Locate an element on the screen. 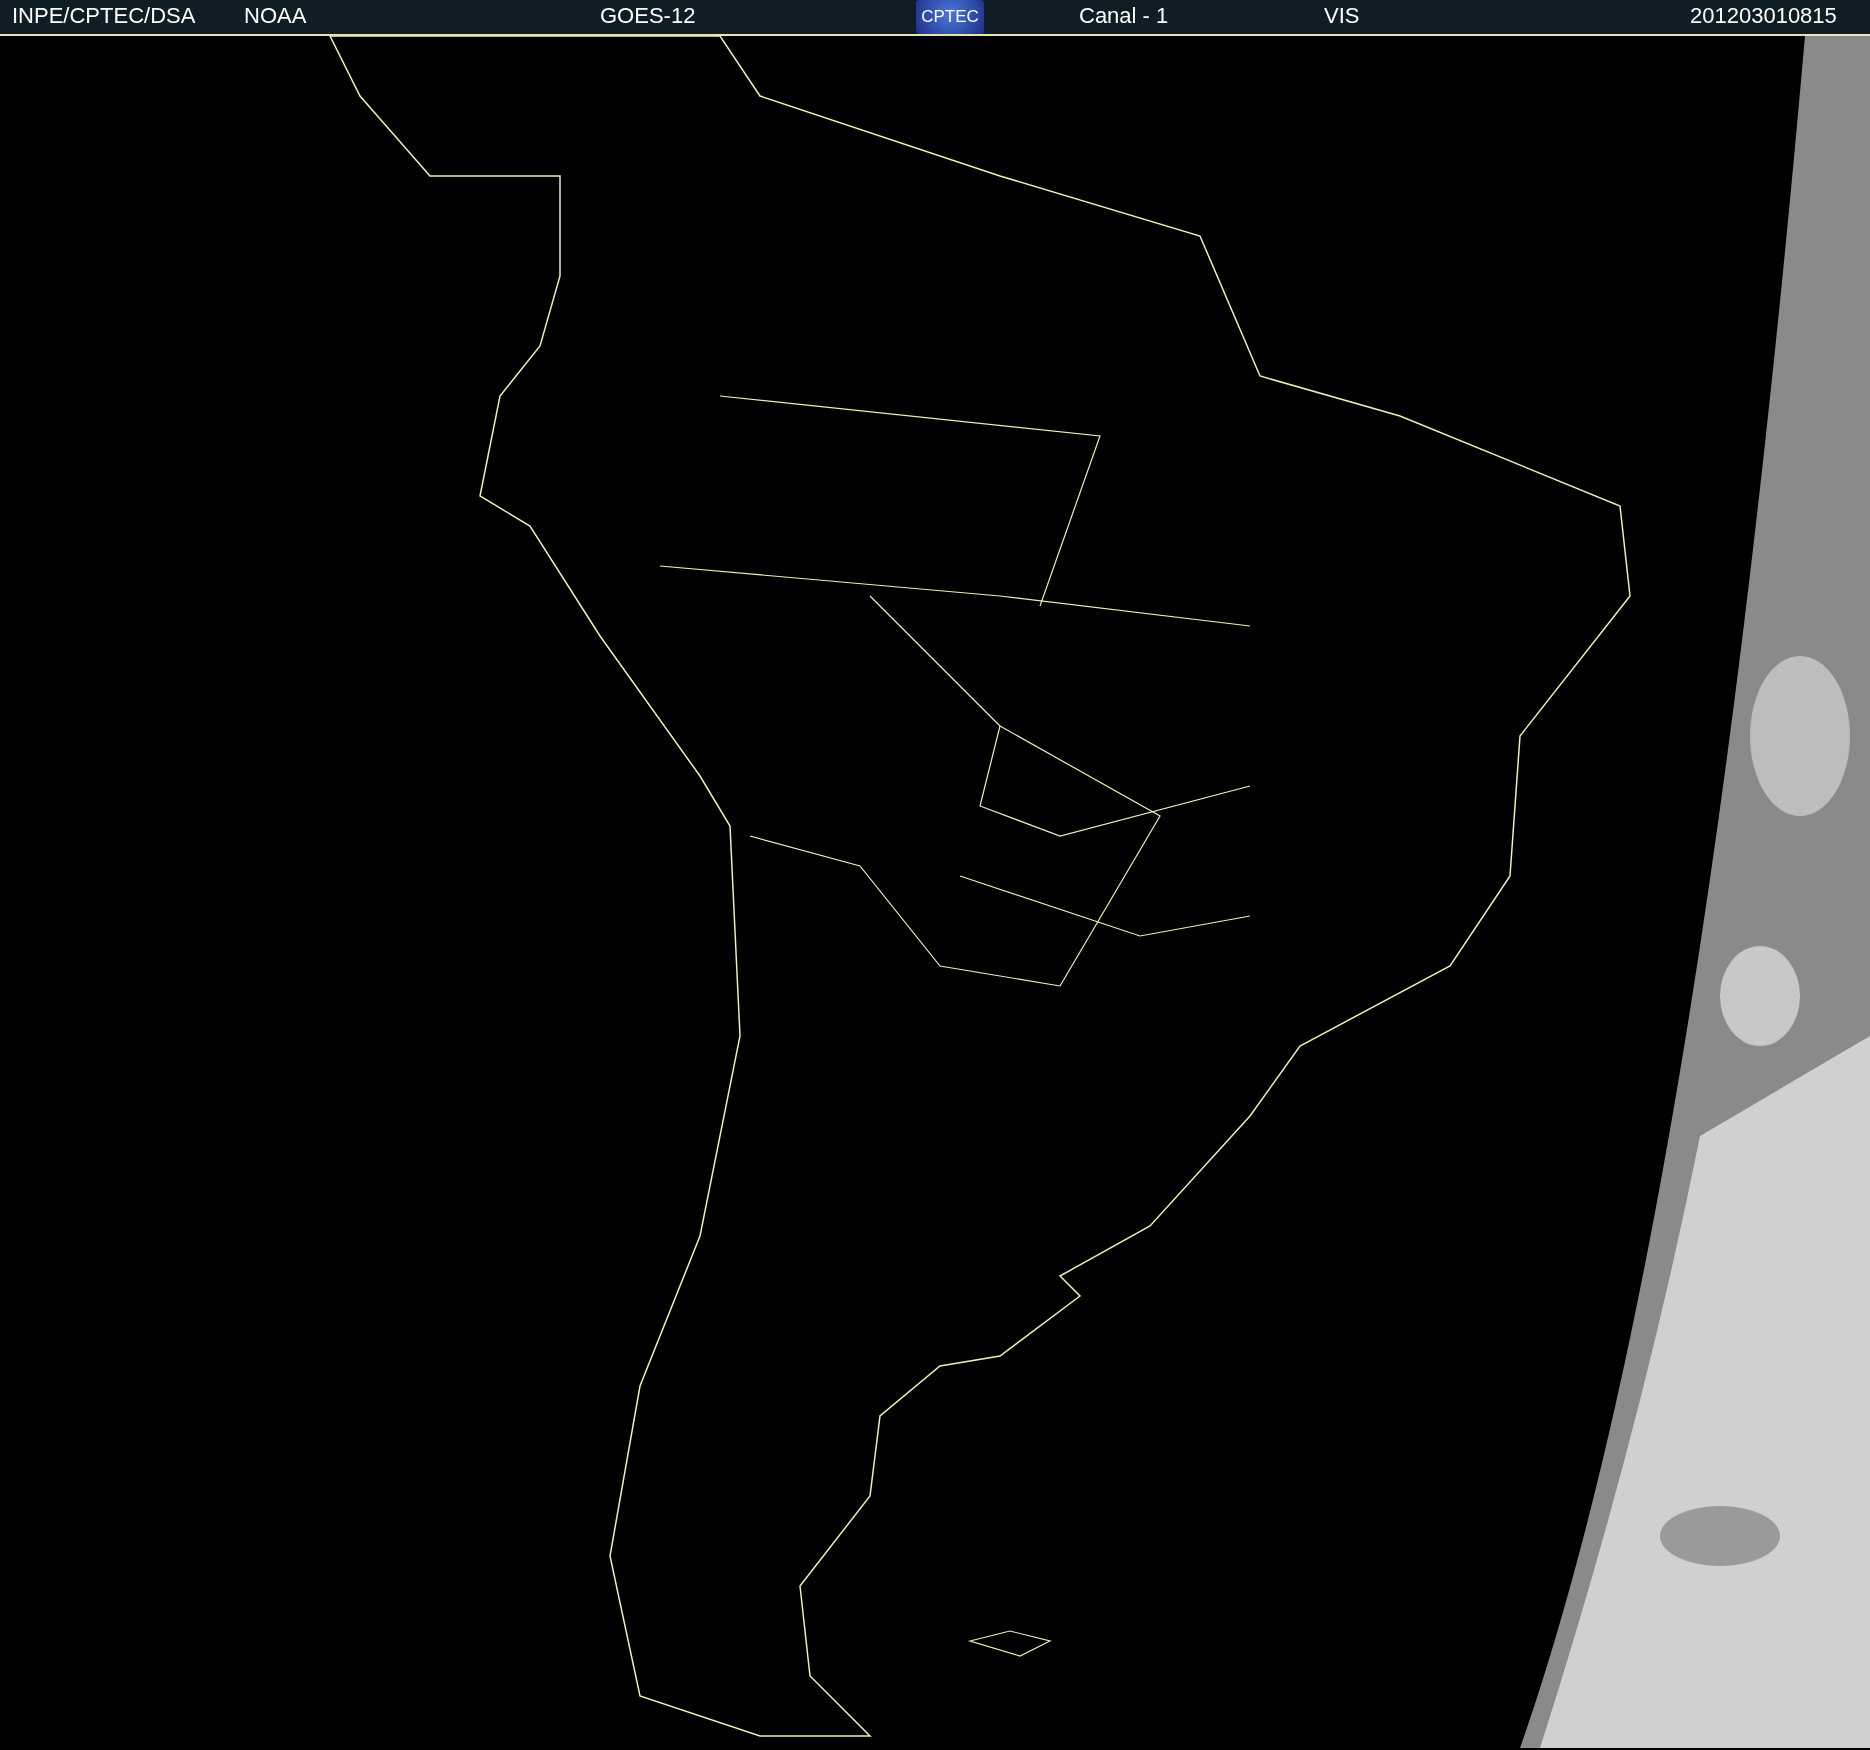 The height and width of the screenshot is (1750, 1870). source-label: INPE/CPTEC/DSA is located at coordinates (104, 15).